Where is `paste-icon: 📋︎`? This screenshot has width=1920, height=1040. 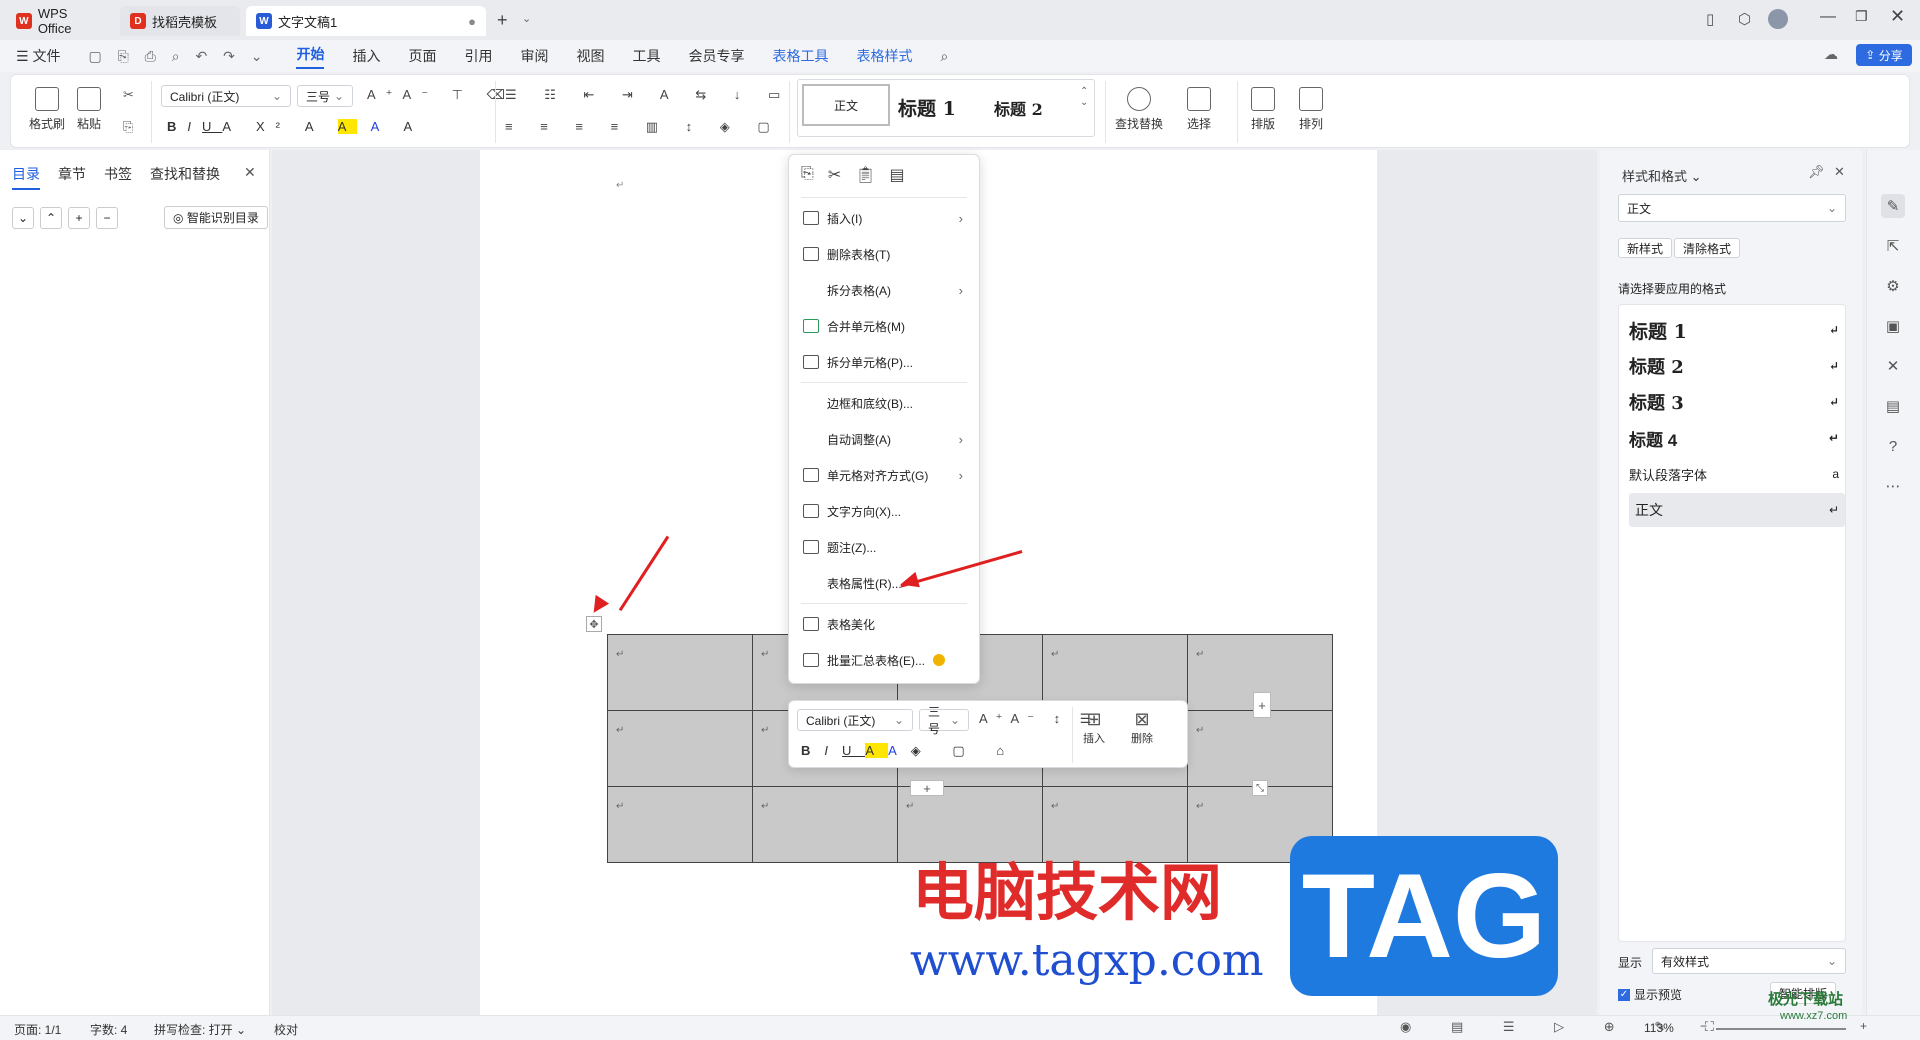 paste-icon: 📋︎ is located at coordinates (865, 175).